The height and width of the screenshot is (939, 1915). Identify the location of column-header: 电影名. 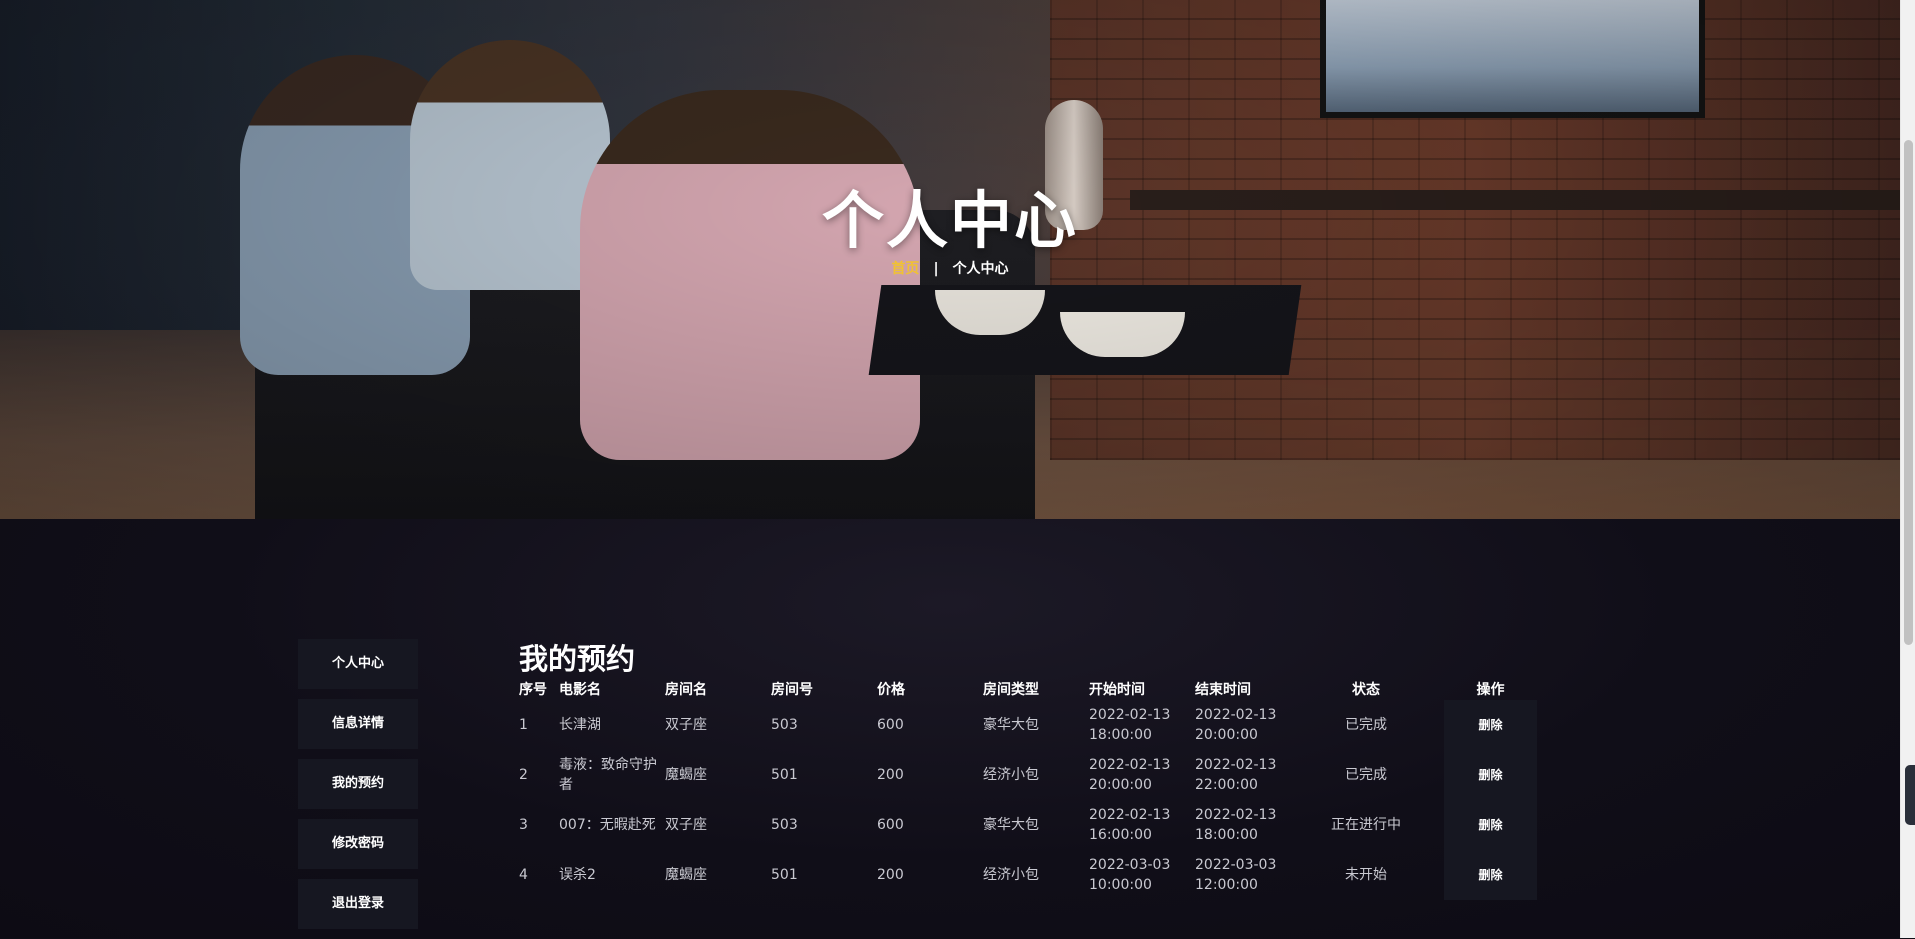
(580, 690).